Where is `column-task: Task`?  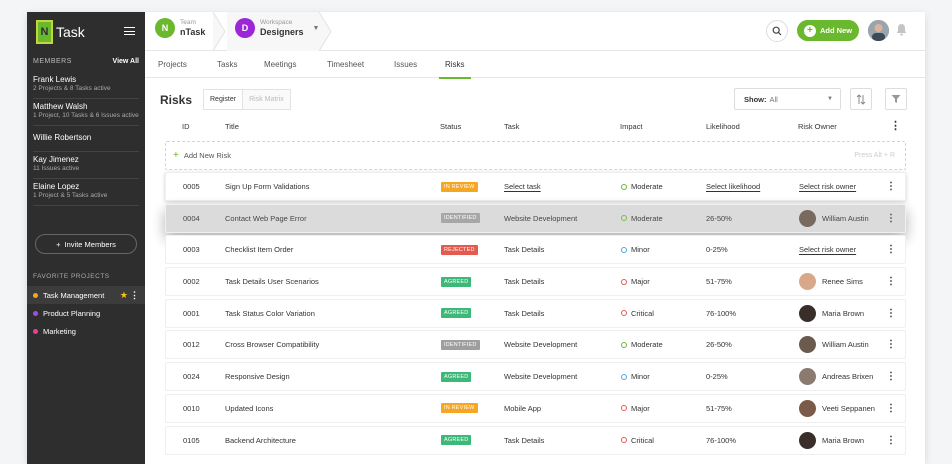 column-task: Task is located at coordinates (511, 126).